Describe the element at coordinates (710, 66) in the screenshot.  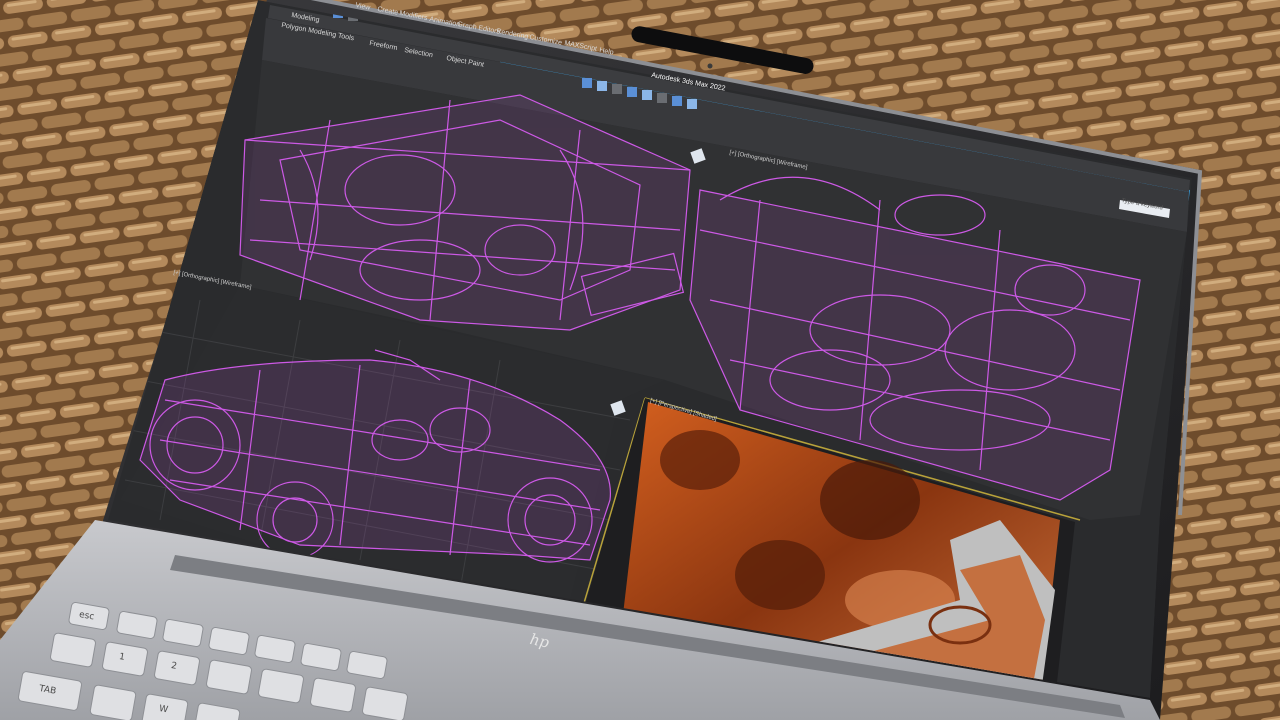
I see `webcam-icon` at that location.